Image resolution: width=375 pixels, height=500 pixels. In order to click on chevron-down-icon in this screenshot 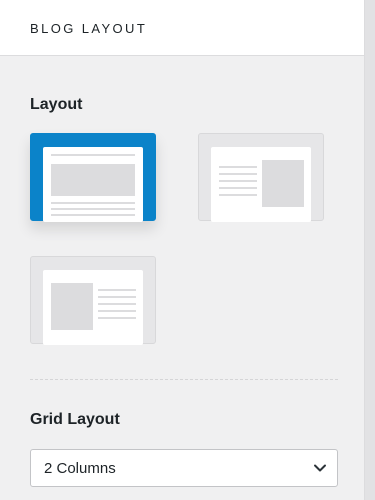, I will do `click(320, 468)`.